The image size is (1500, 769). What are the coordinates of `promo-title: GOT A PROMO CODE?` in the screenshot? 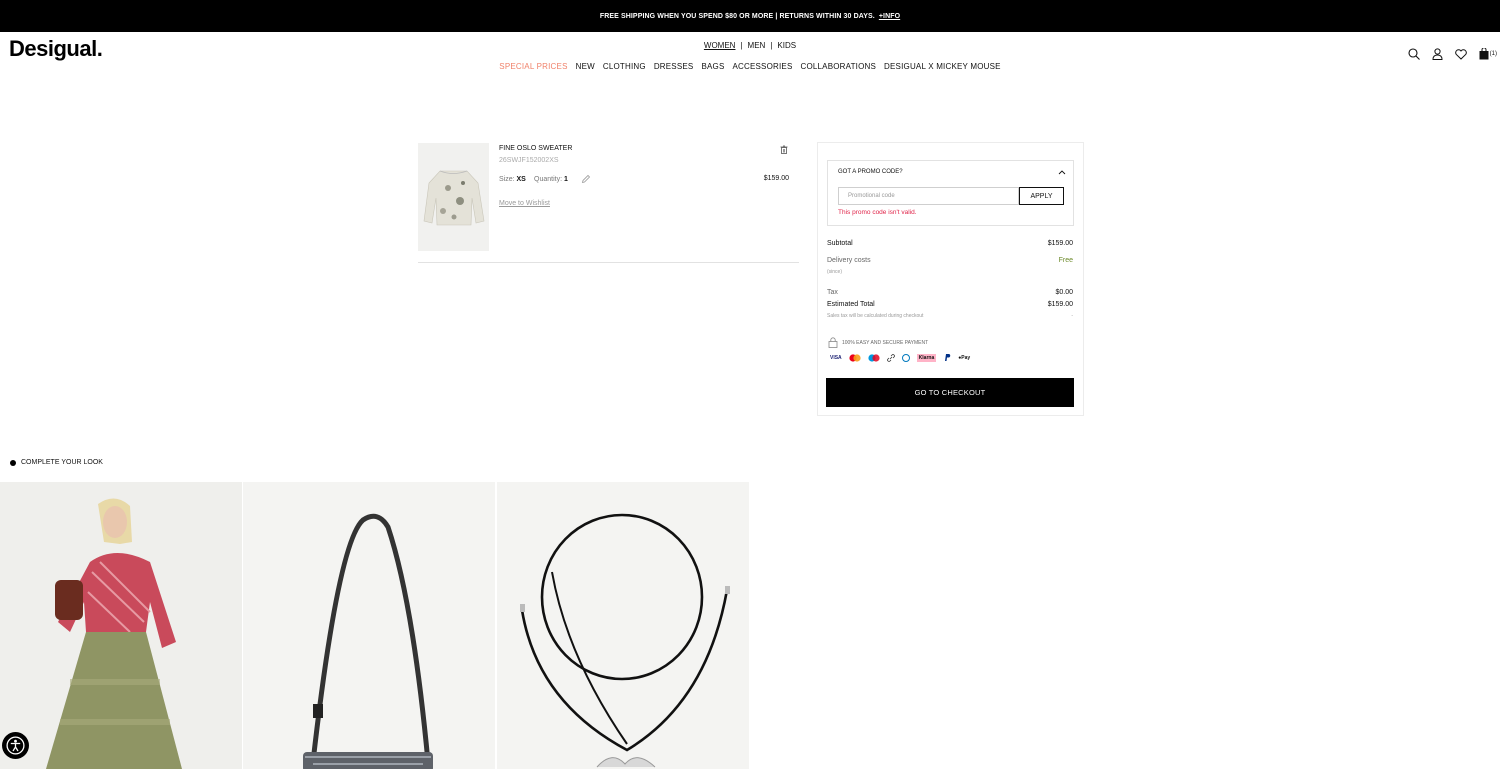 It's located at (870, 172).